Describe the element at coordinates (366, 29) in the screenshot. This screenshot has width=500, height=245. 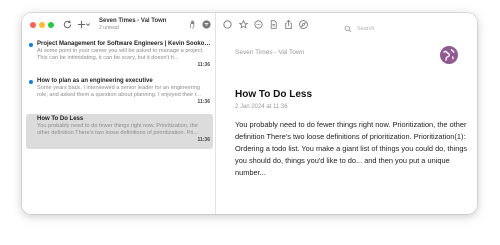
I see `search-placeholder: Search` at that location.